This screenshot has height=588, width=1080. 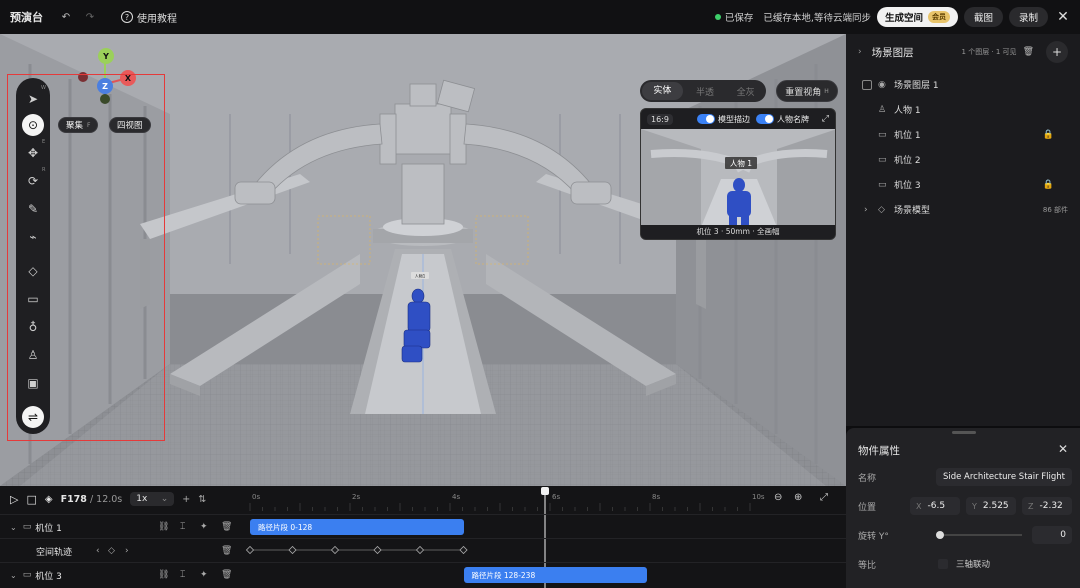 I want to click on camera-icon: ▭, so click(x=882, y=134).